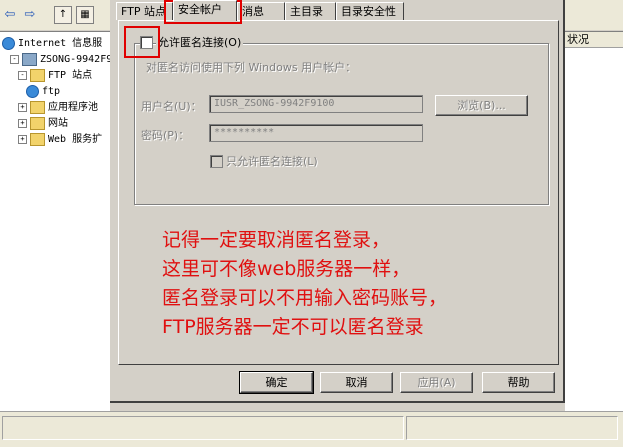  I want to click on tree-item: - FTP 站点, so click(55, 76).